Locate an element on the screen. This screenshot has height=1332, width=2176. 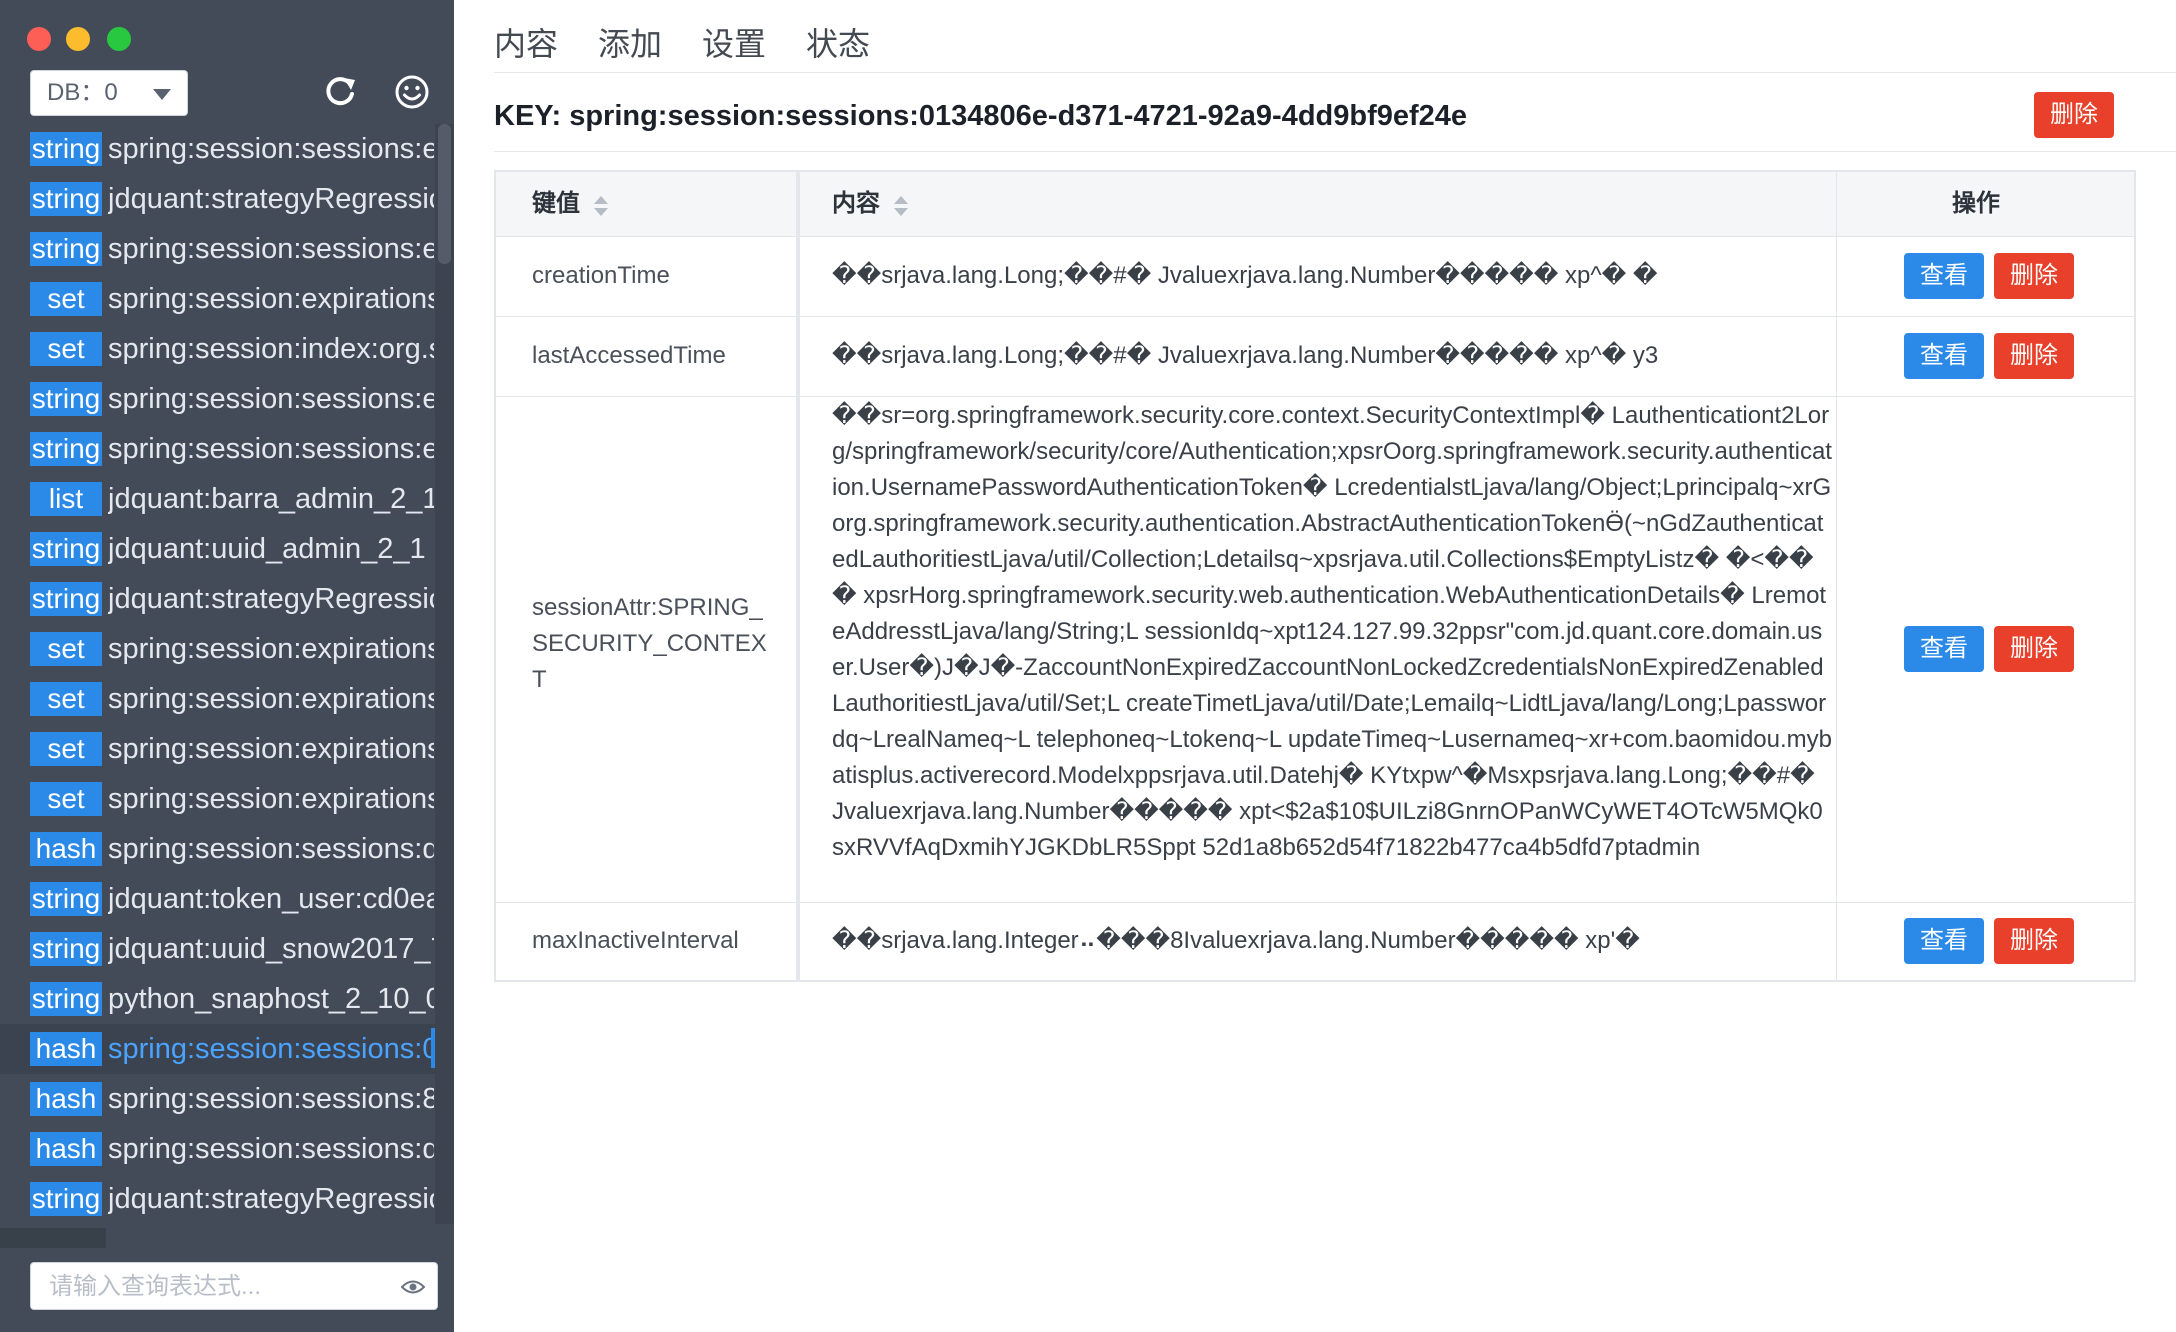
maximize-window-button is located at coordinates (119, 39).